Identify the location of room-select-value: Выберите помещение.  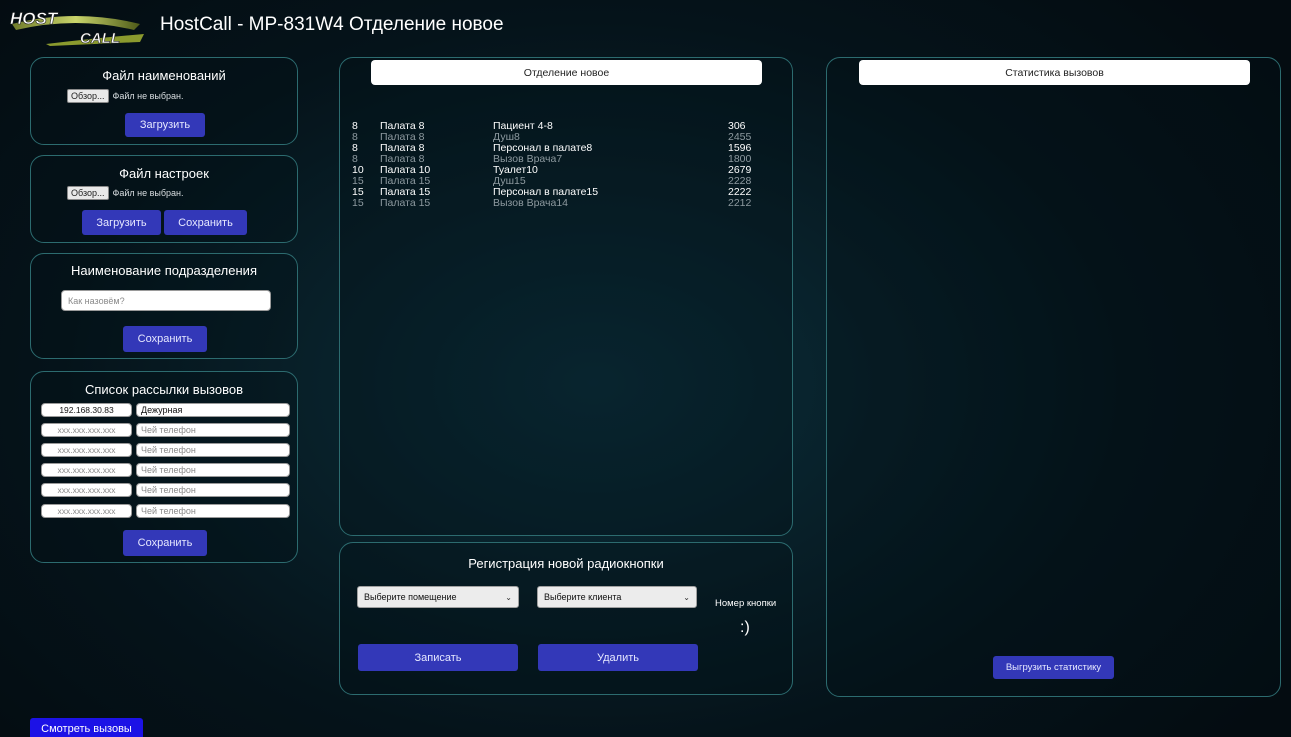
(410, 597).